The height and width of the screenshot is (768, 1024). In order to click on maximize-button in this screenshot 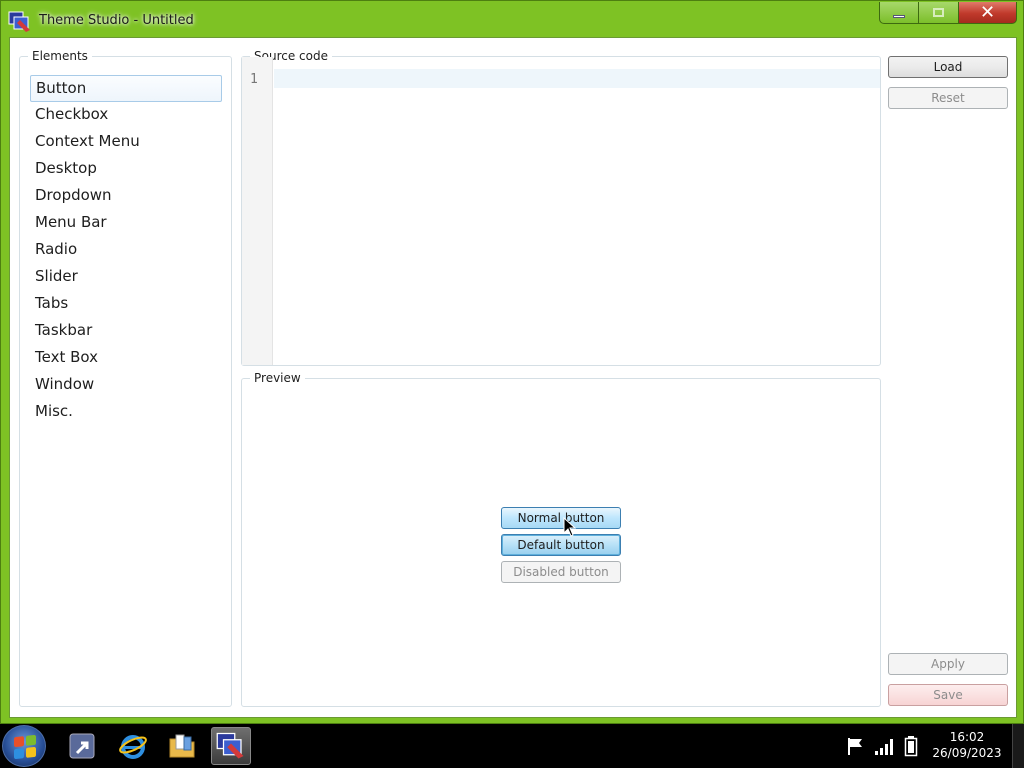, I will do `click(939, 13)`.